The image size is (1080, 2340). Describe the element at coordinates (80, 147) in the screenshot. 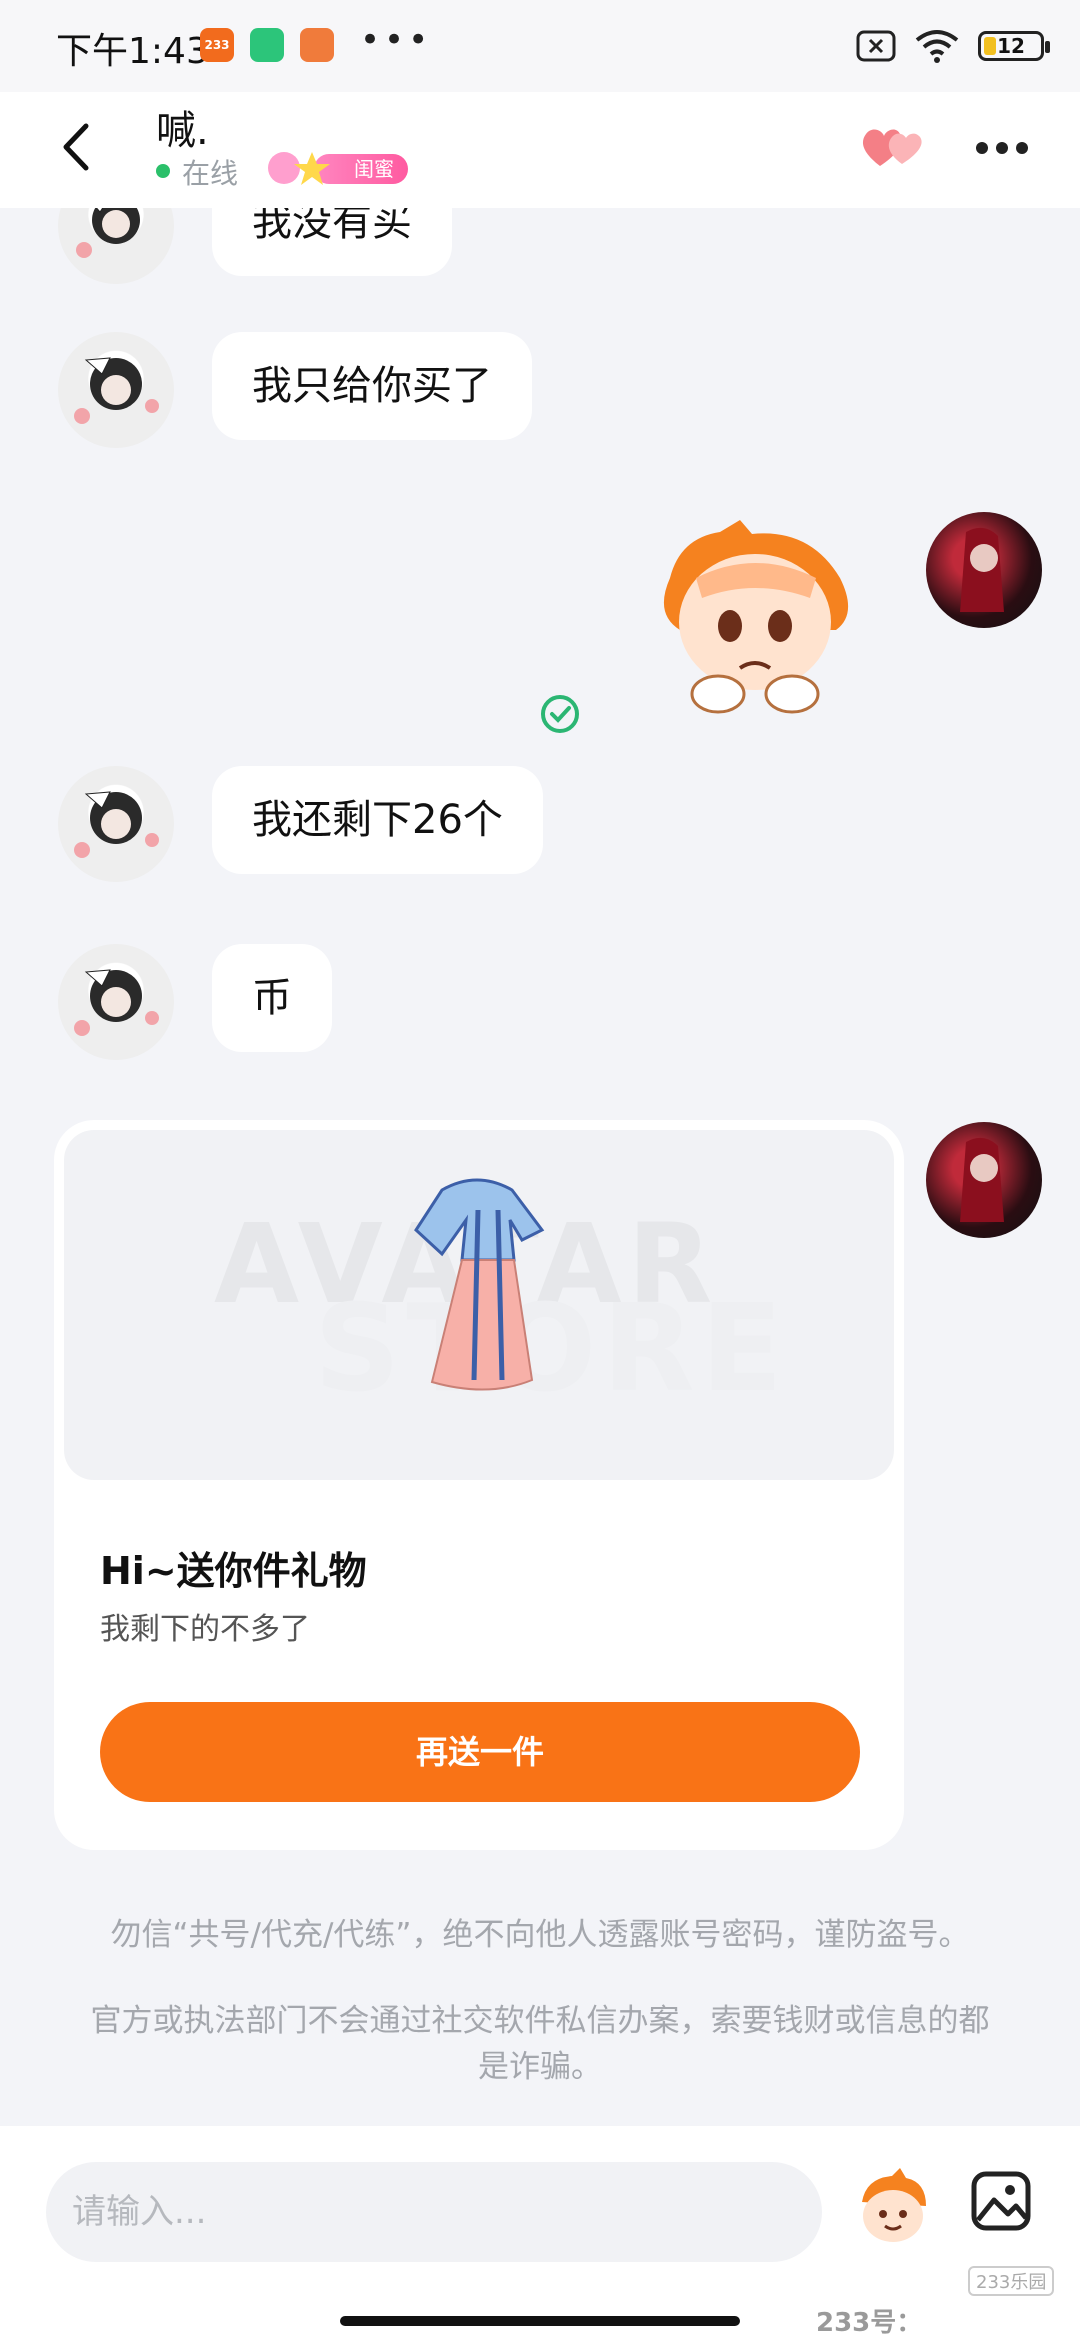

I see `back-arrow-icon` at that location.